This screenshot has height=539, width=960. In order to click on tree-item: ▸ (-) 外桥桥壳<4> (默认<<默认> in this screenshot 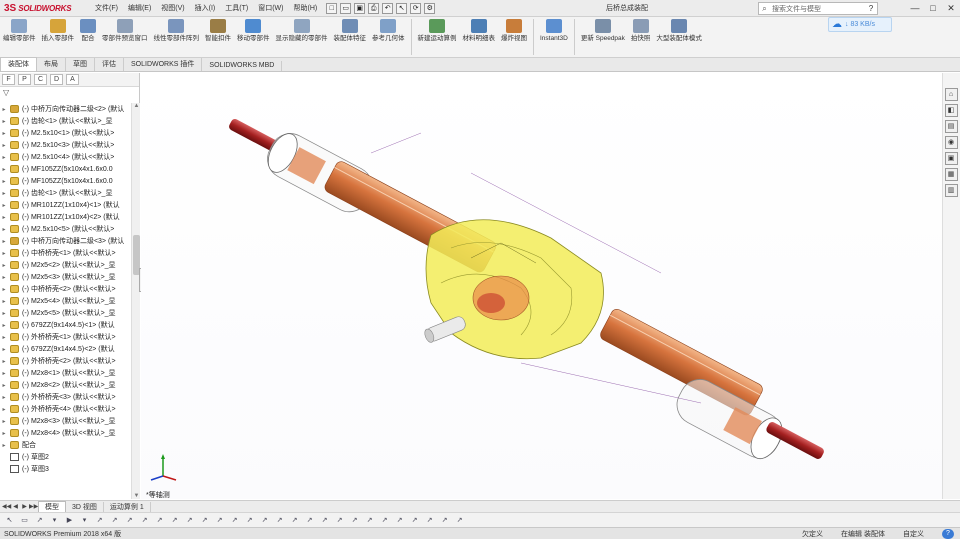, I will do `click(65, 409)`.